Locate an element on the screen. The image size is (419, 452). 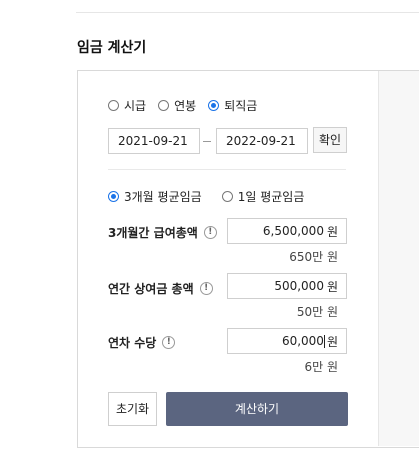
side-panel is located at coordinates (398, 258).